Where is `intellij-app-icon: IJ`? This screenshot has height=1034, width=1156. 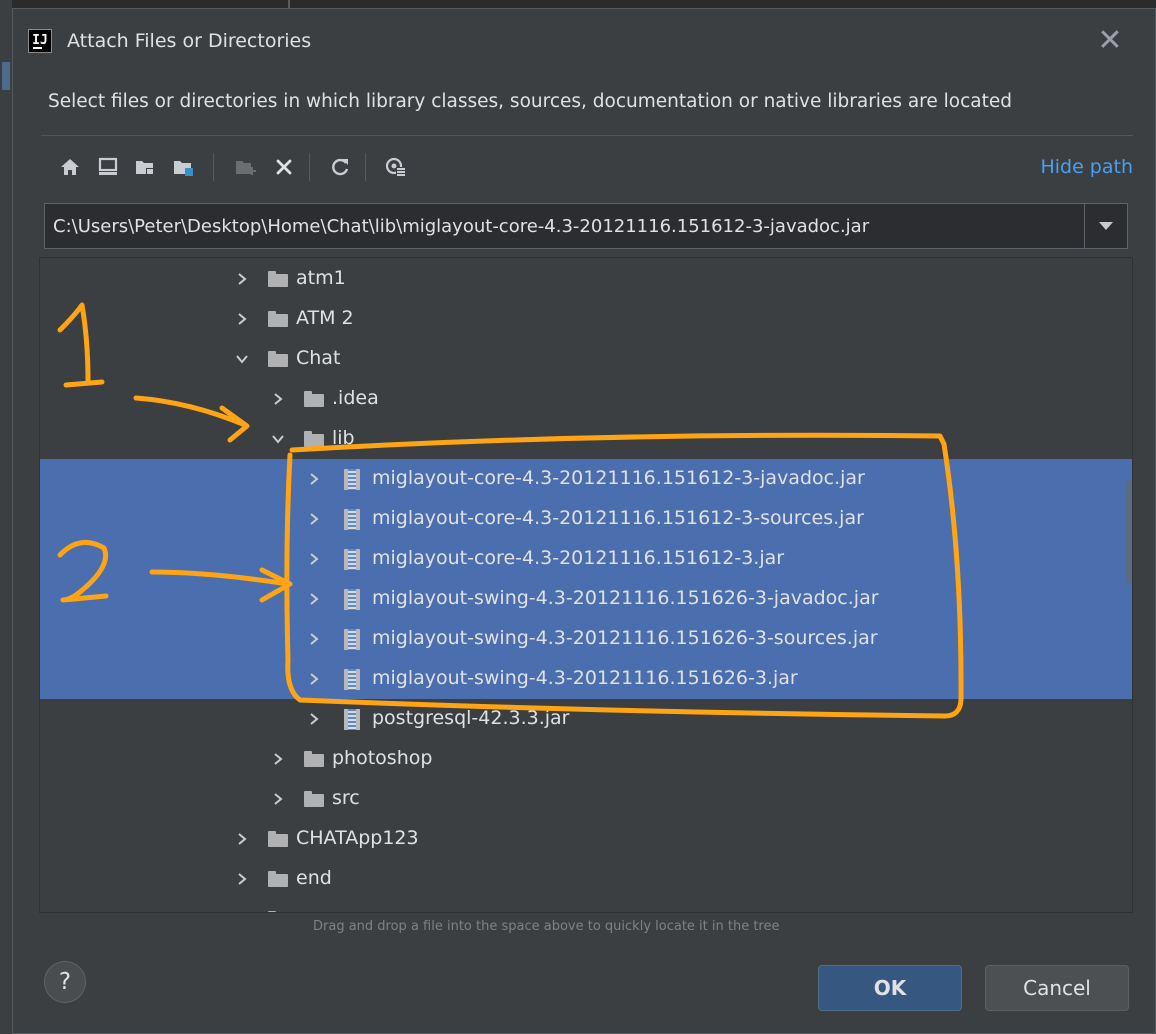
intellij-app-icon: IJ is located at coordinates (40, 41).